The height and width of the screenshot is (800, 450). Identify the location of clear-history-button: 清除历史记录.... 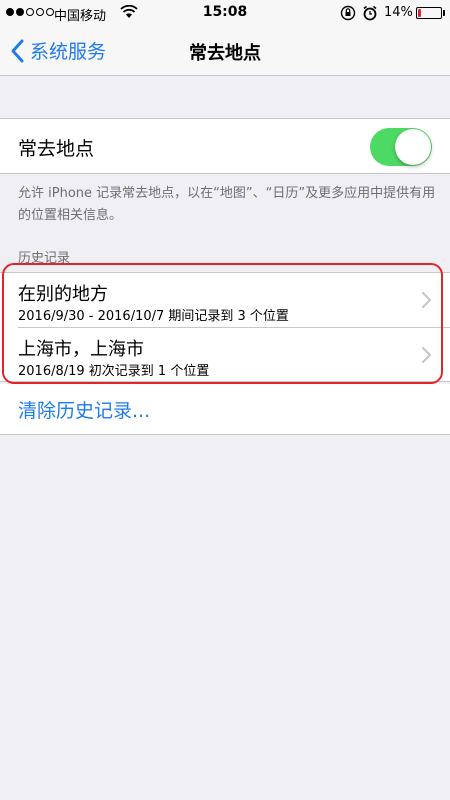
(84, 409).